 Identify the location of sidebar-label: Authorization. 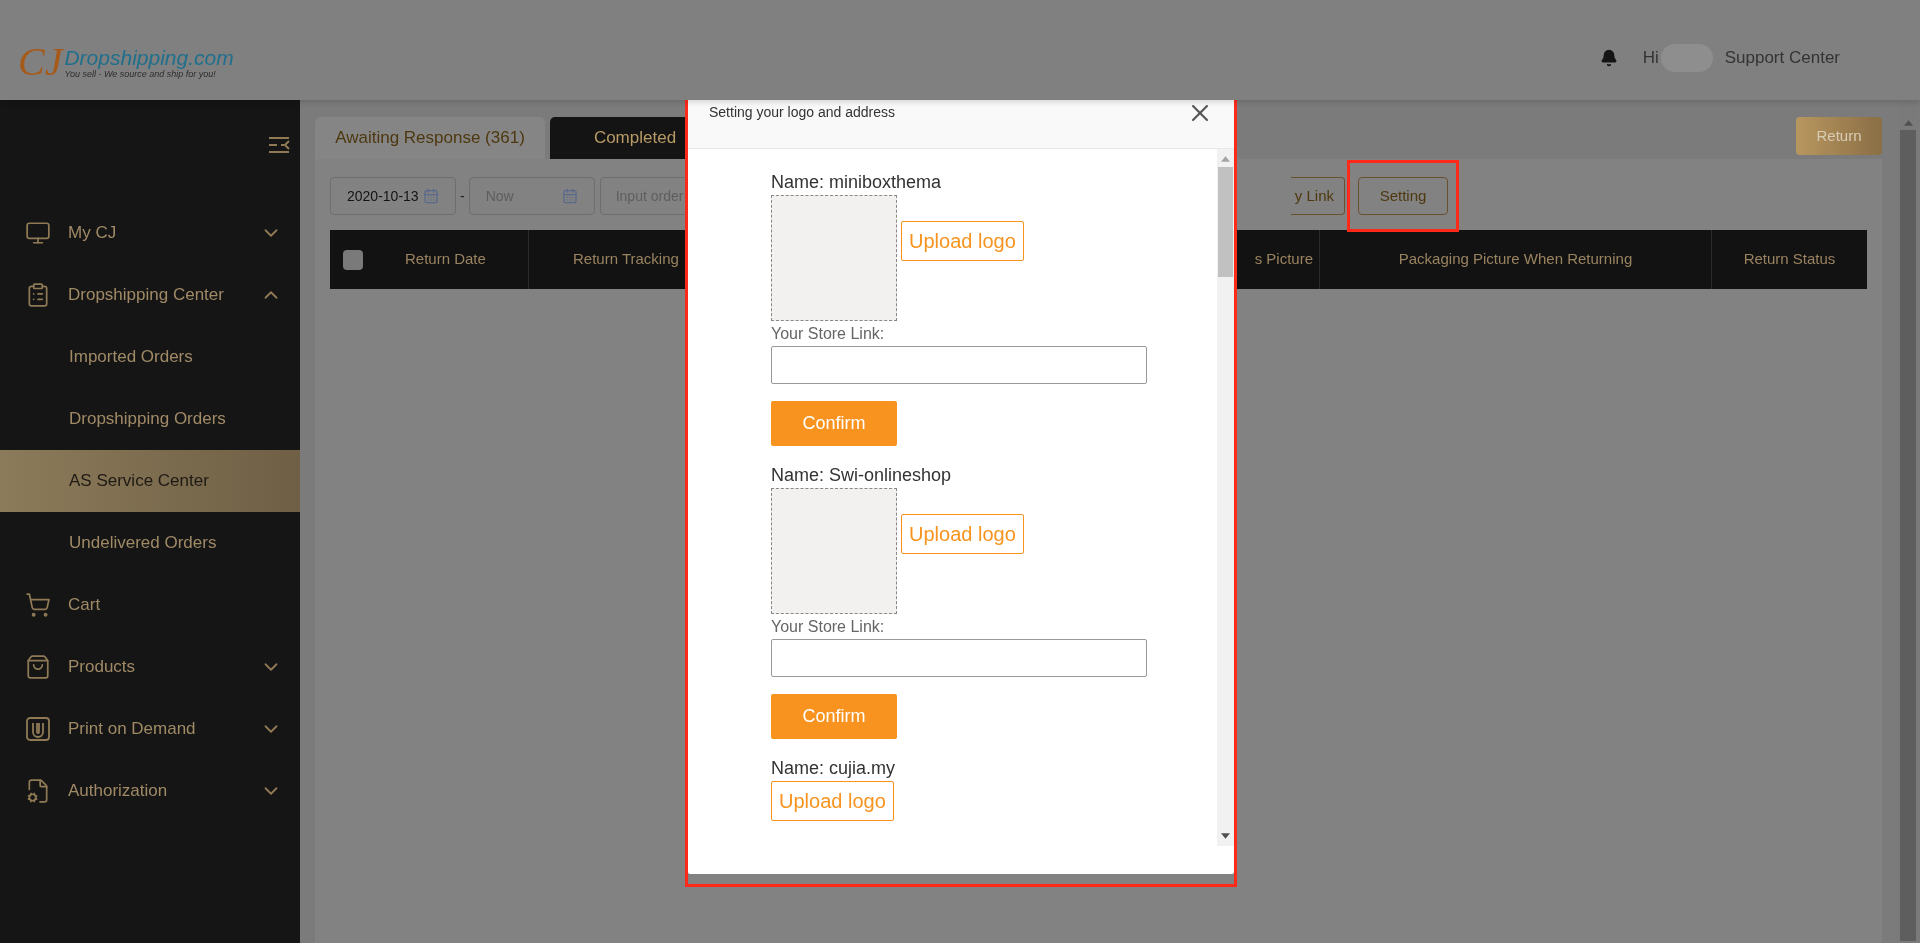
(118, 791).